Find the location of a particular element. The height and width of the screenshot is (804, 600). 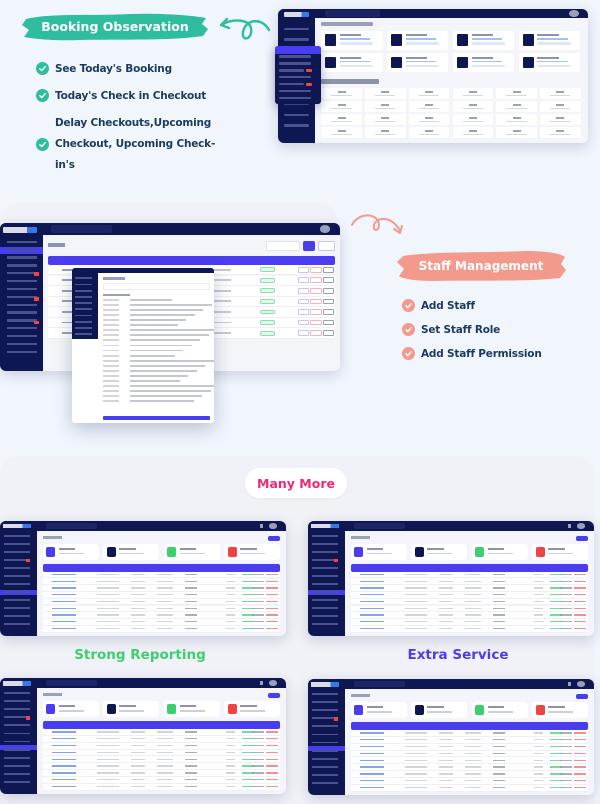

room-card-tag is located at coordinates (422, 65).